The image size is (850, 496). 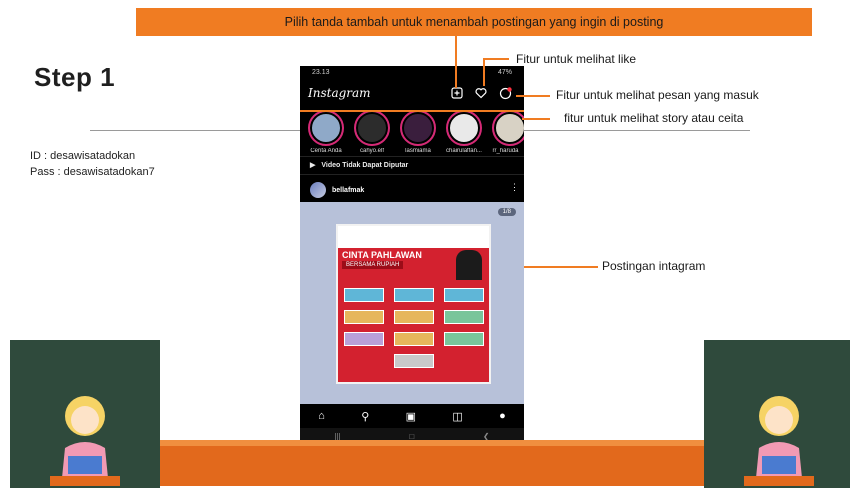 I want to click on video-notice: ▶ Video Tidak Dapat Diputar, so click(x=359, y=165).